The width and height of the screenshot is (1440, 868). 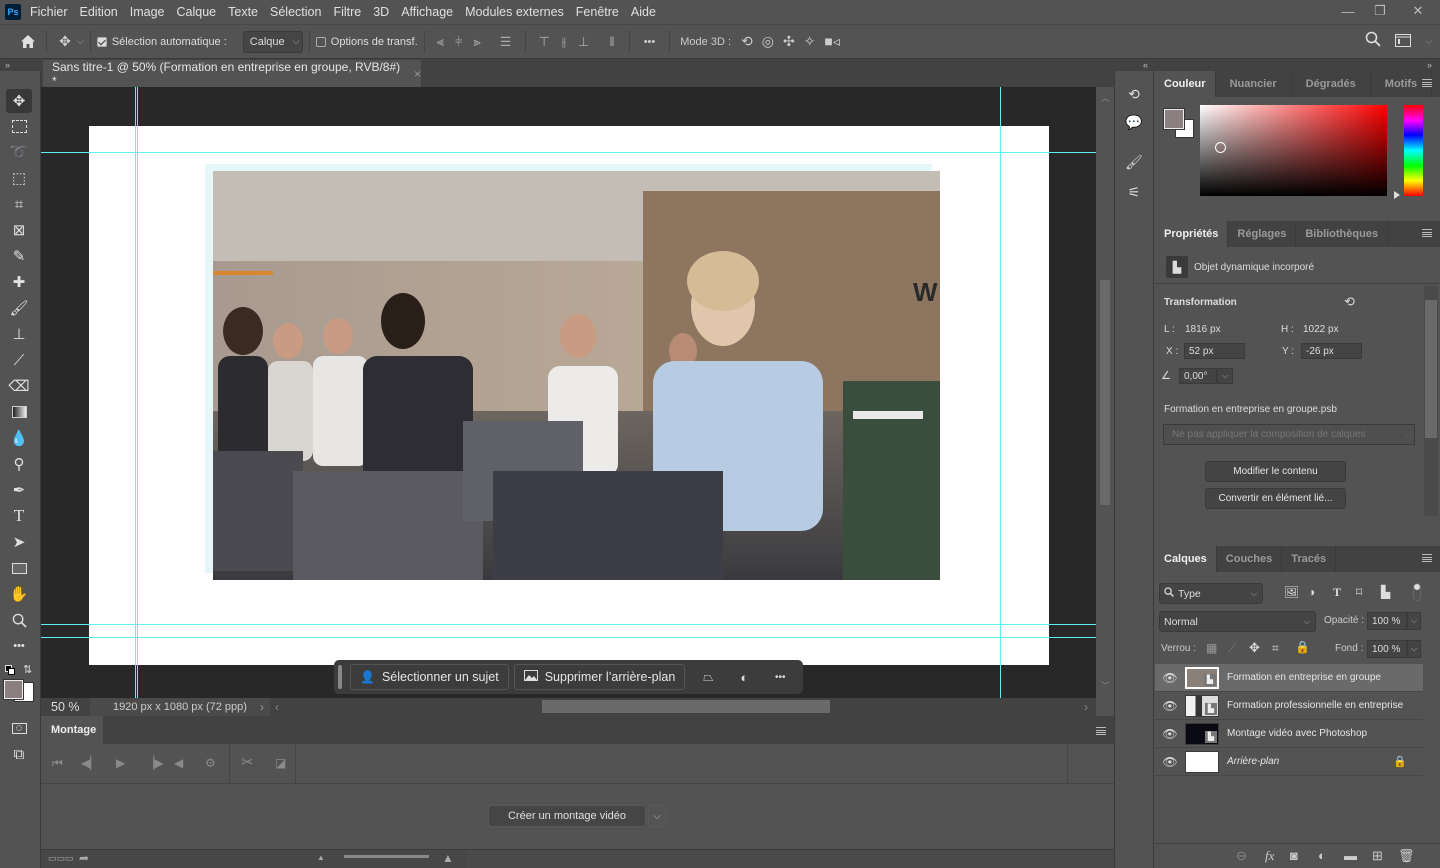 What do you see at coordinates (611, 41) in the screenshot?
I see `distribute-horizontal-icon: ‖` at bounding box center [611, 41].